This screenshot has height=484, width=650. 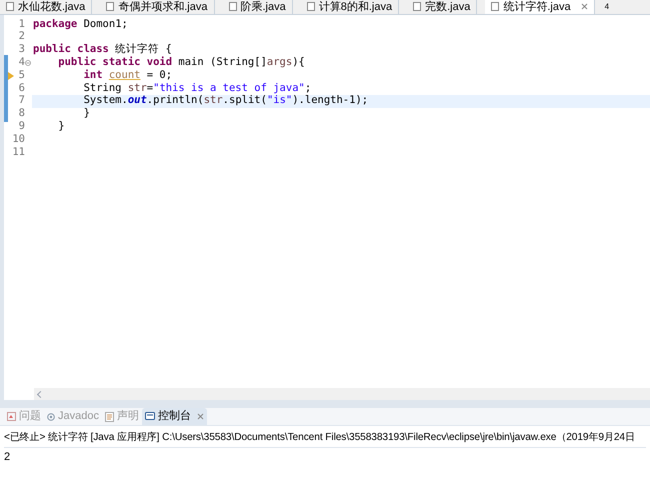 I want to click on fold-icon, so click(x=28, y=63).